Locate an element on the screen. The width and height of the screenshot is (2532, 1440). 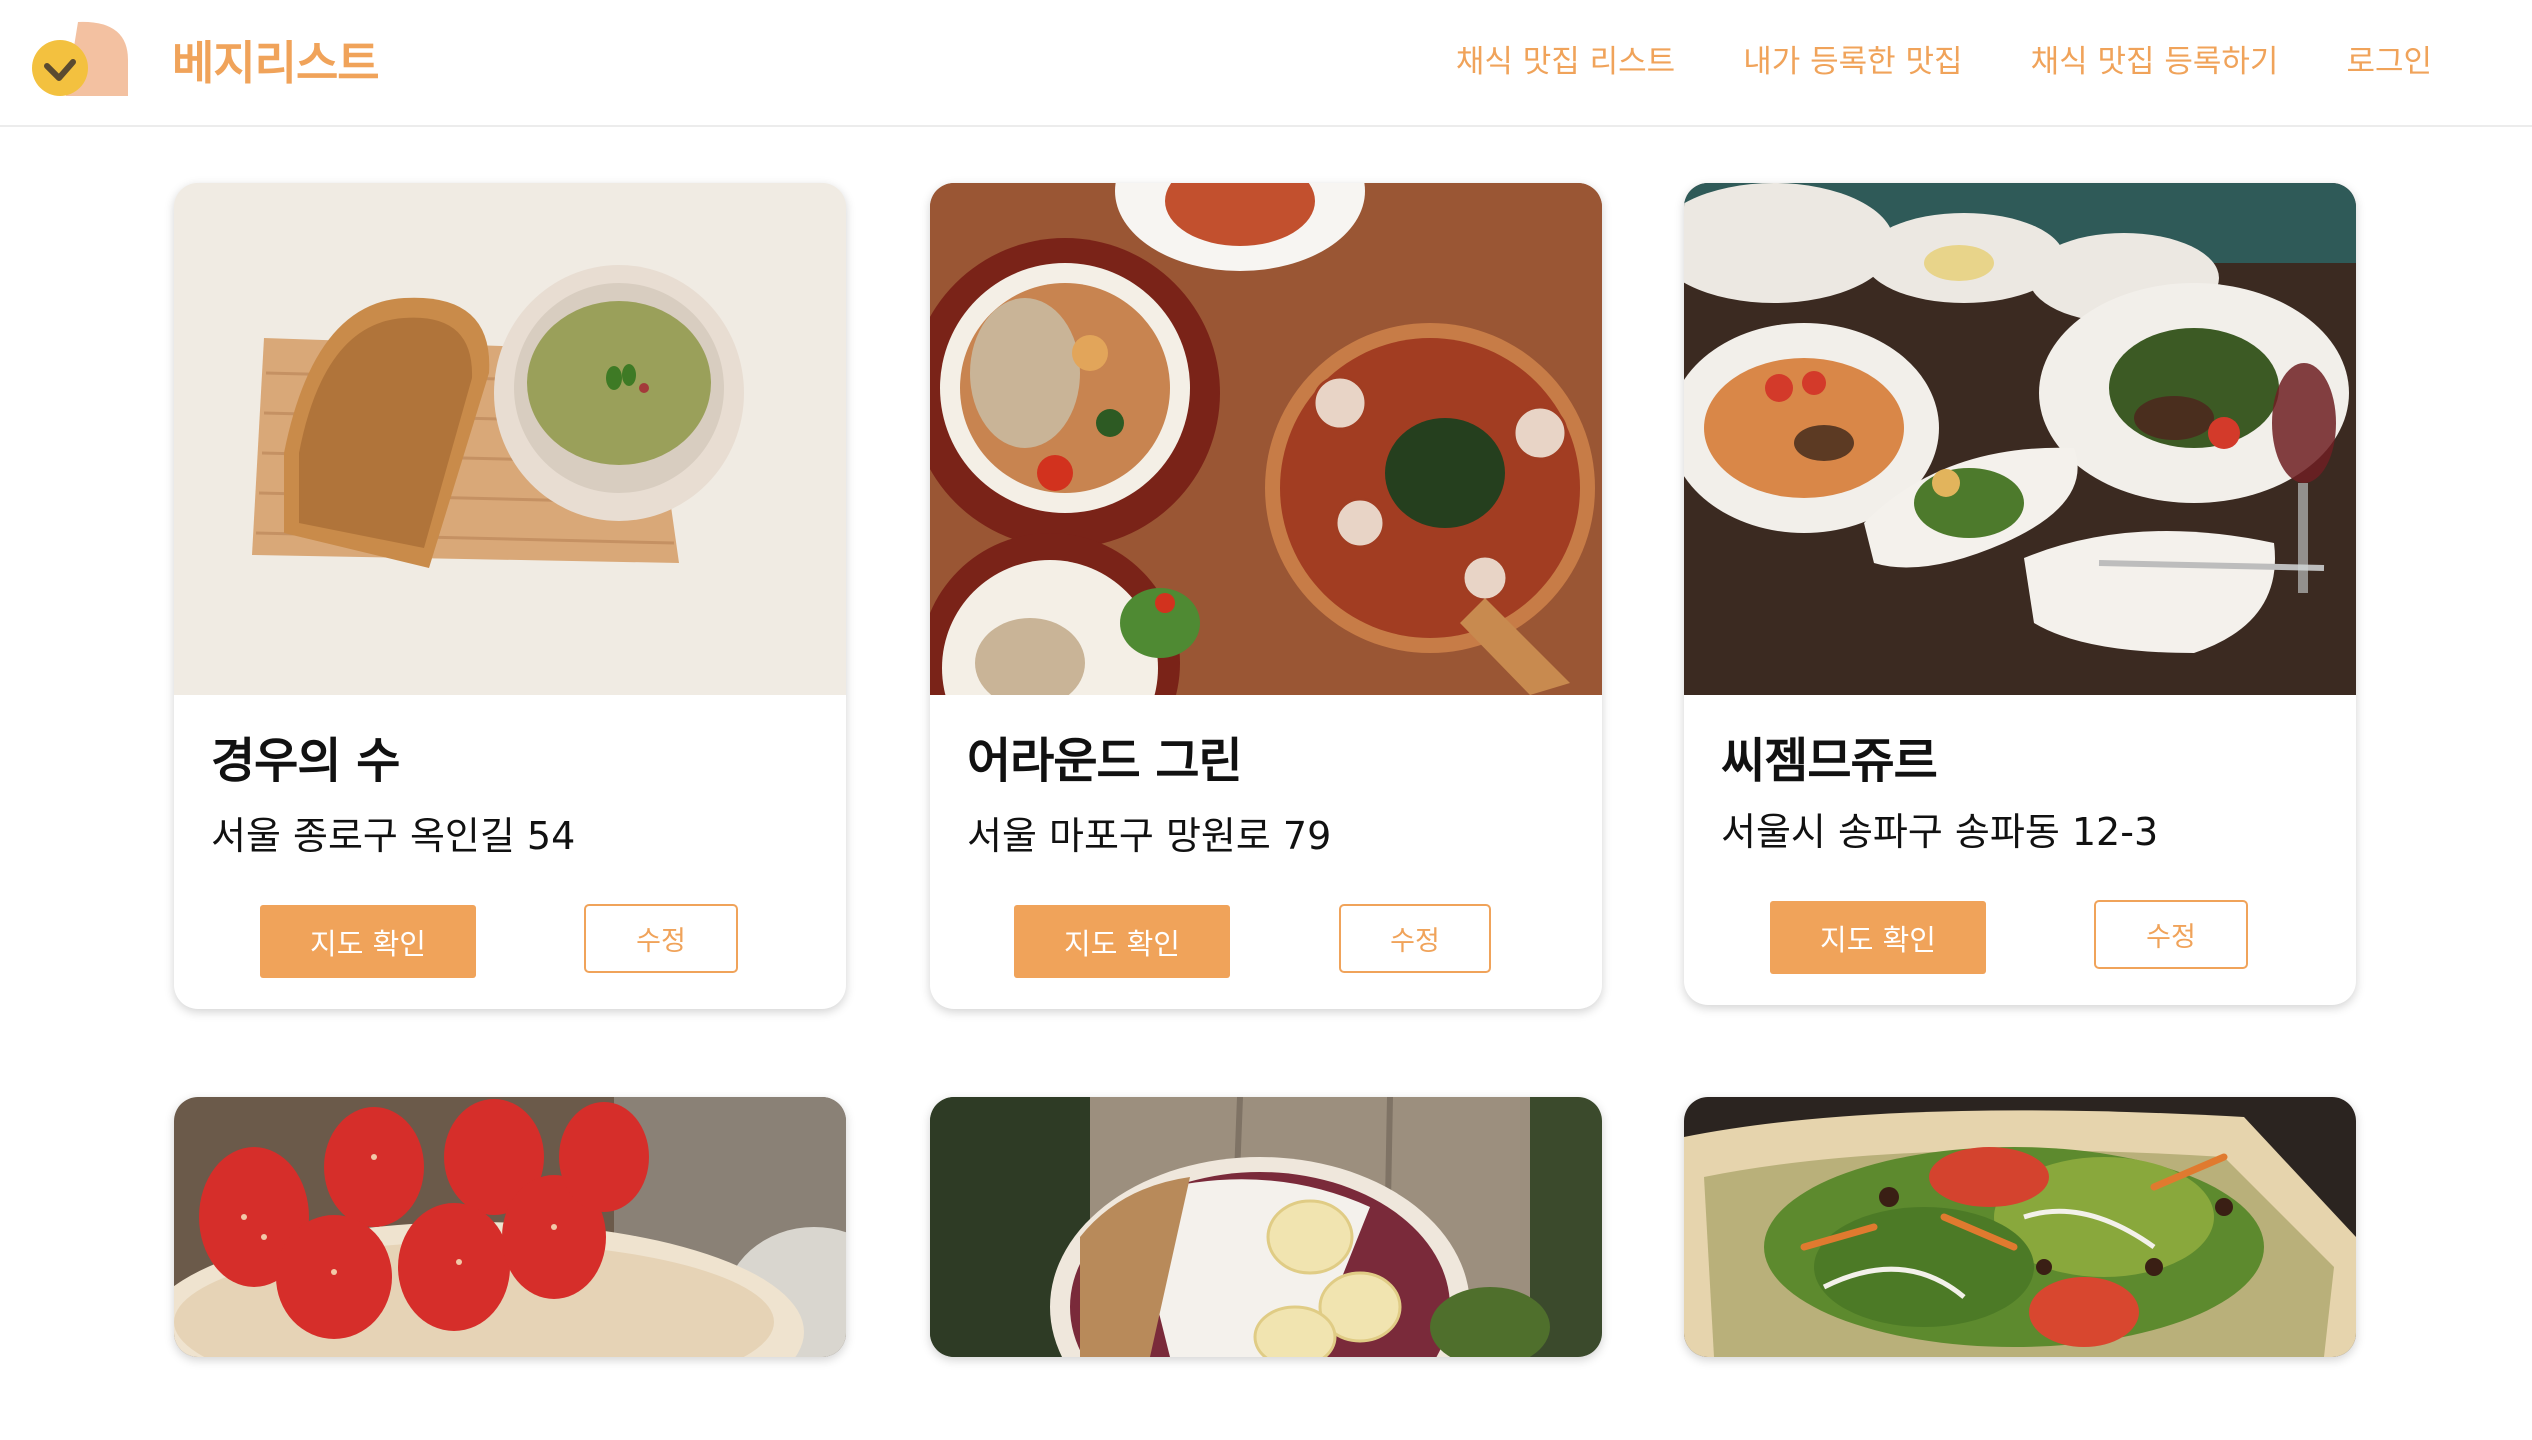
restaurant-address: 서울 종로구 옥인길 54 is located at coordinates (393, 836).